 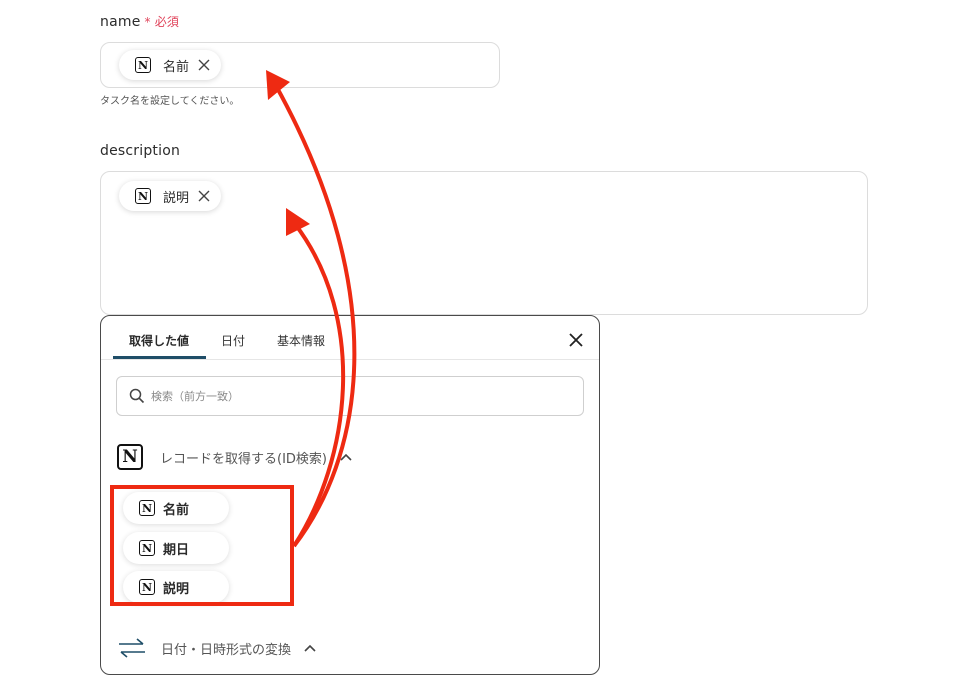 I want to click on name-chip-label: 名前, so click(x=176, y=67).